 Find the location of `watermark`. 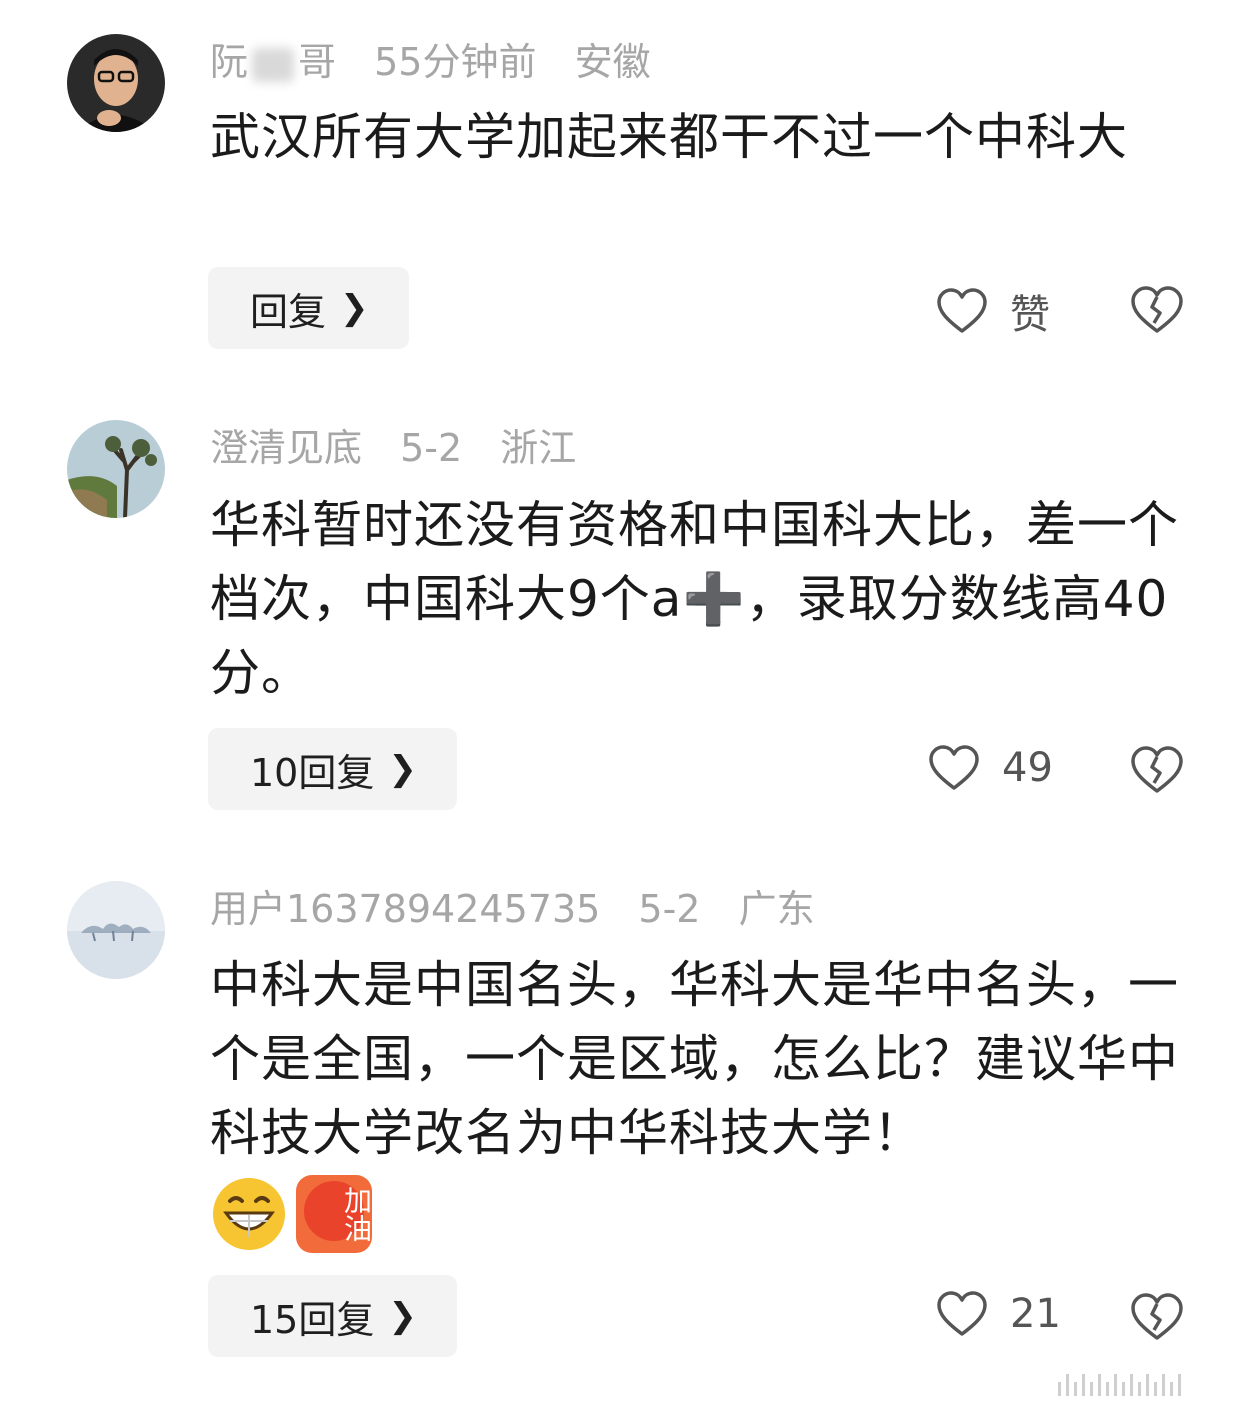

watermark is located at coordinates (1148, 1383).